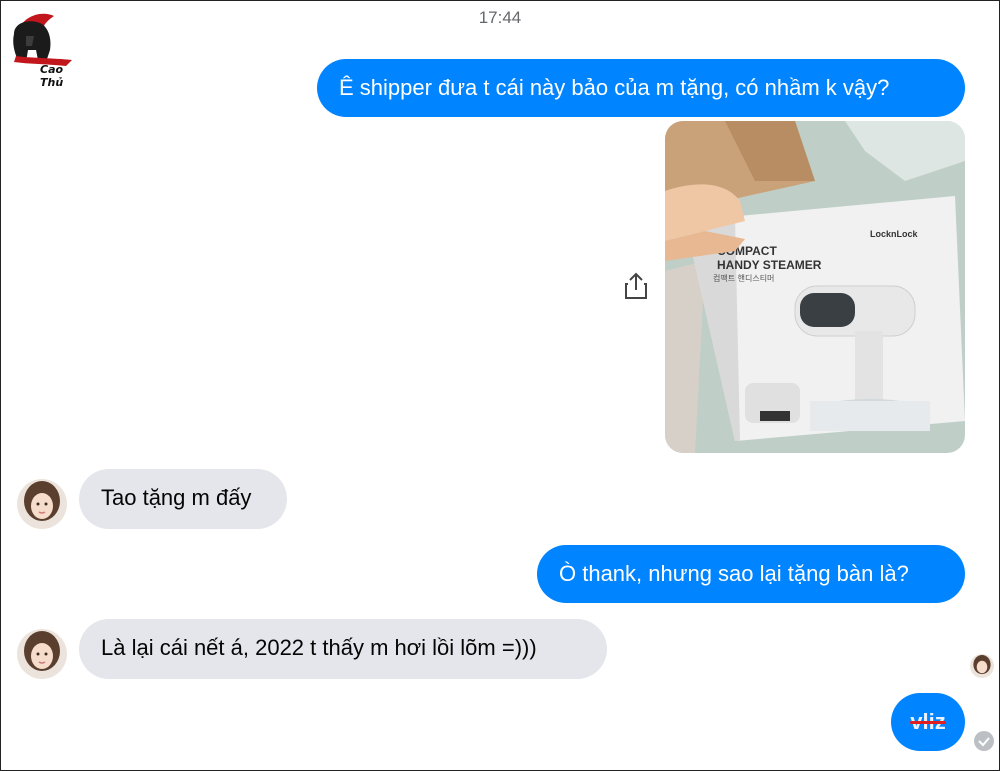  I want to click on share-icon, so click(636, 286).